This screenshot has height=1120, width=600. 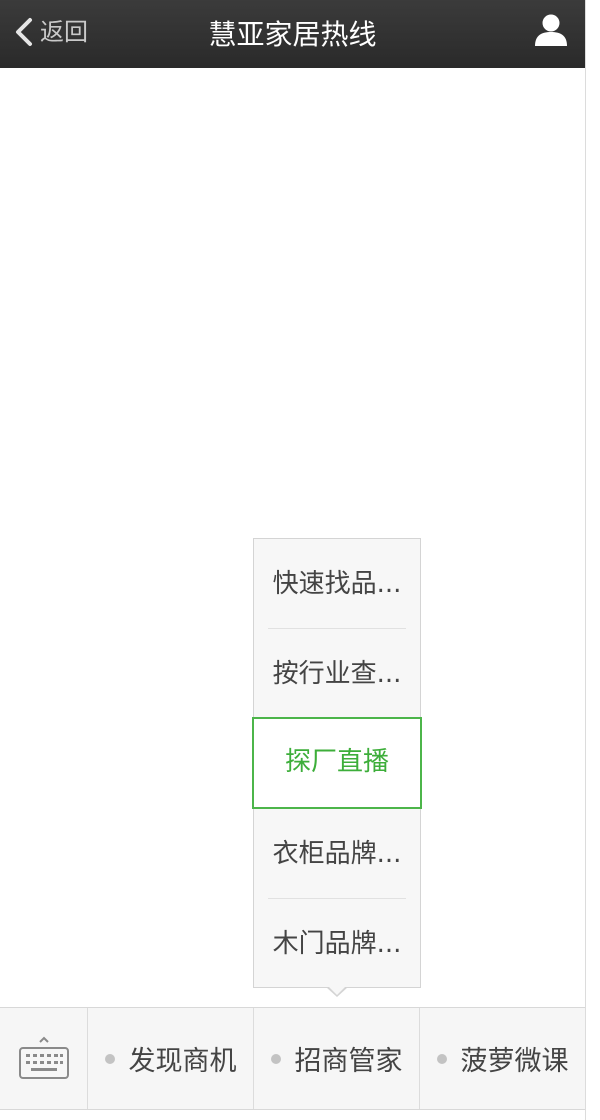 I want to click on page-edge-divider, so click(x=585, y=560).